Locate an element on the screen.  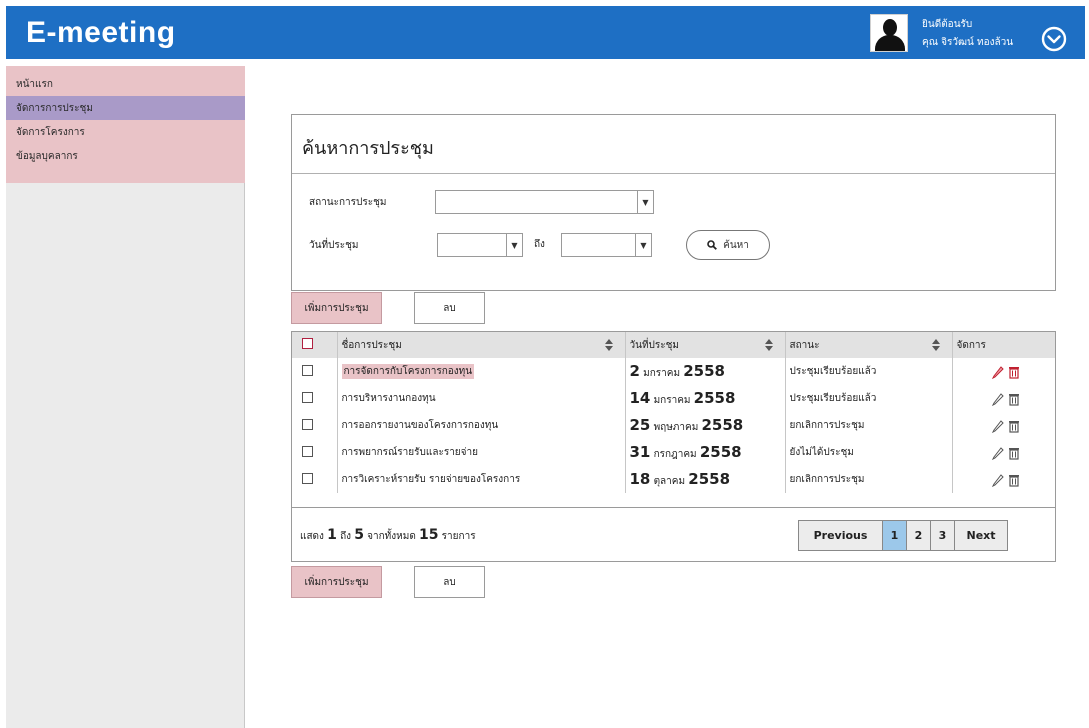
date-from-select: ▼ is located at coordinates (480, 245).